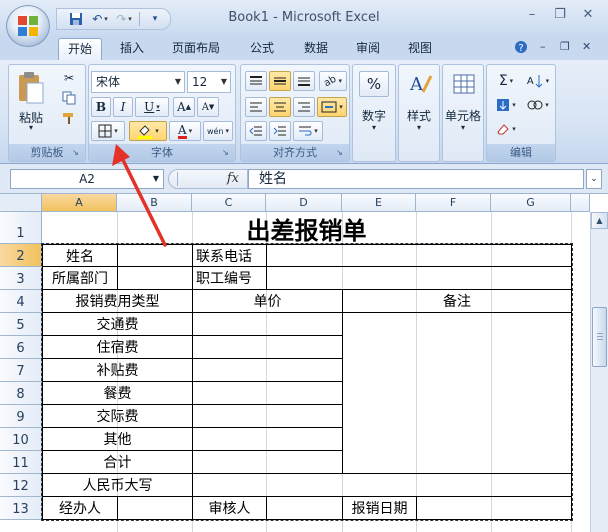 The width and height of the screenshot is (608, 532). Describe the element at coordinates (599, 372) in the screenshot. I see `vertical-scrollbar: ▲` at that location.